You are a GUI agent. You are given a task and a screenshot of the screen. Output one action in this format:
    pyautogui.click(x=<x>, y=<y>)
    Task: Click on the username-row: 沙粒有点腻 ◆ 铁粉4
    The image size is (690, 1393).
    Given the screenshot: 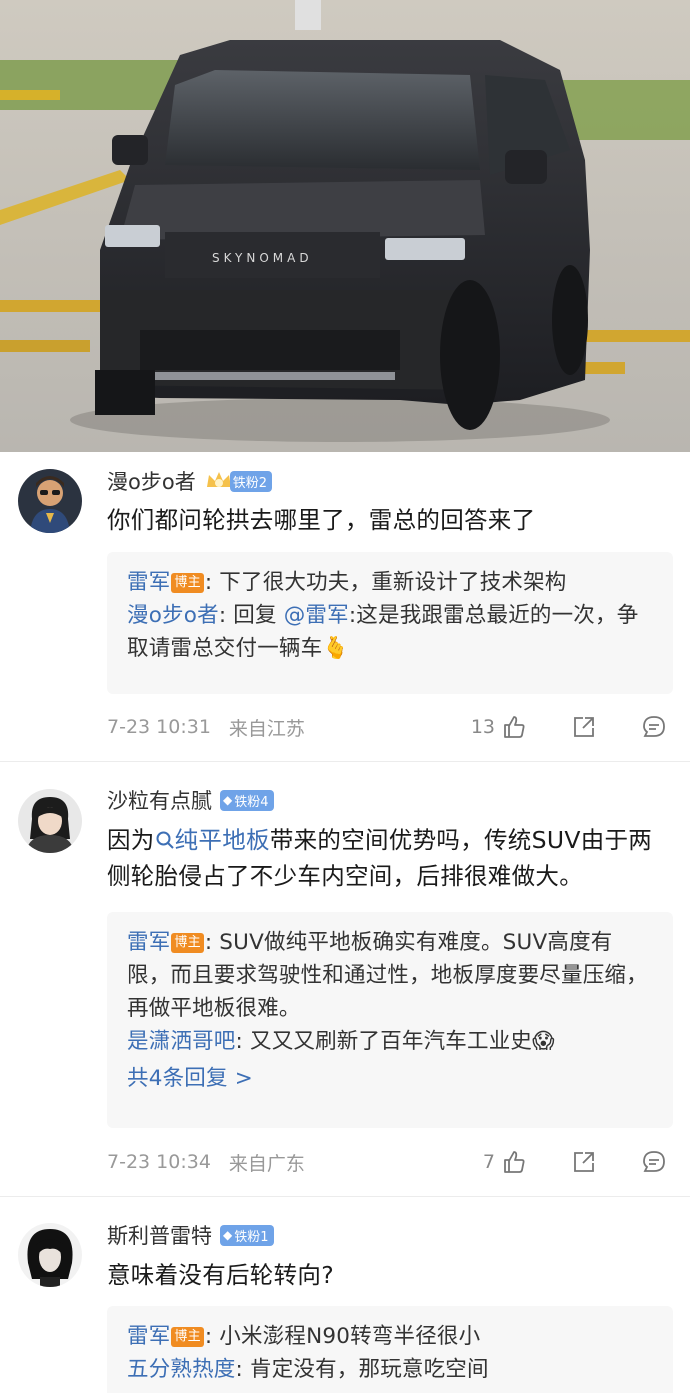 What is the action you would take?
    pyautogui.click(x=190, y=800)
    